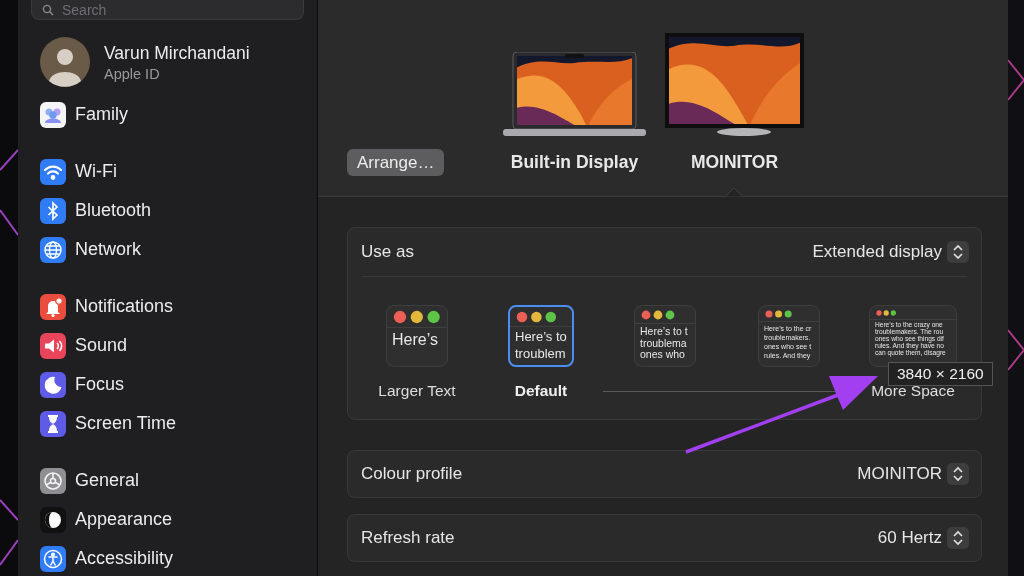 Image resolution: width=1024 pixels, height=576 pixels. What do you see at coordinates (417, 391) in the screenshot?
I see `option-label: Larger Text` at bounding box center [417, 391].